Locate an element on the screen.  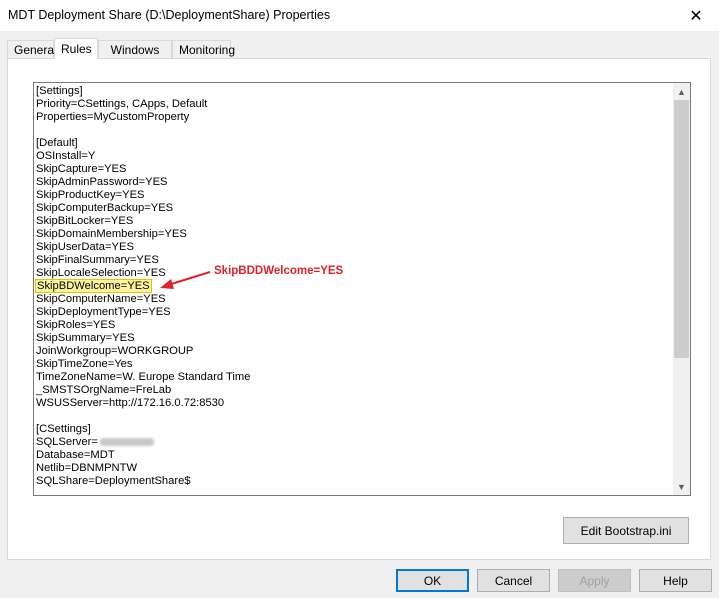
rules-line-text: SkipDomainMembership=YES is located at coordinates (111, 234).